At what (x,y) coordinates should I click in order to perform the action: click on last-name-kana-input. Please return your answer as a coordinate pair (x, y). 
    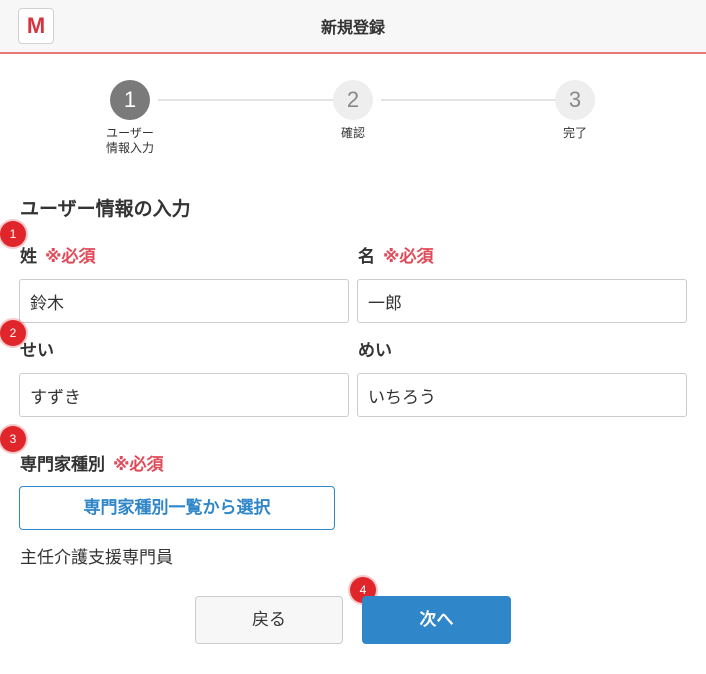
    Looking at the image, I should click on (184, 395).